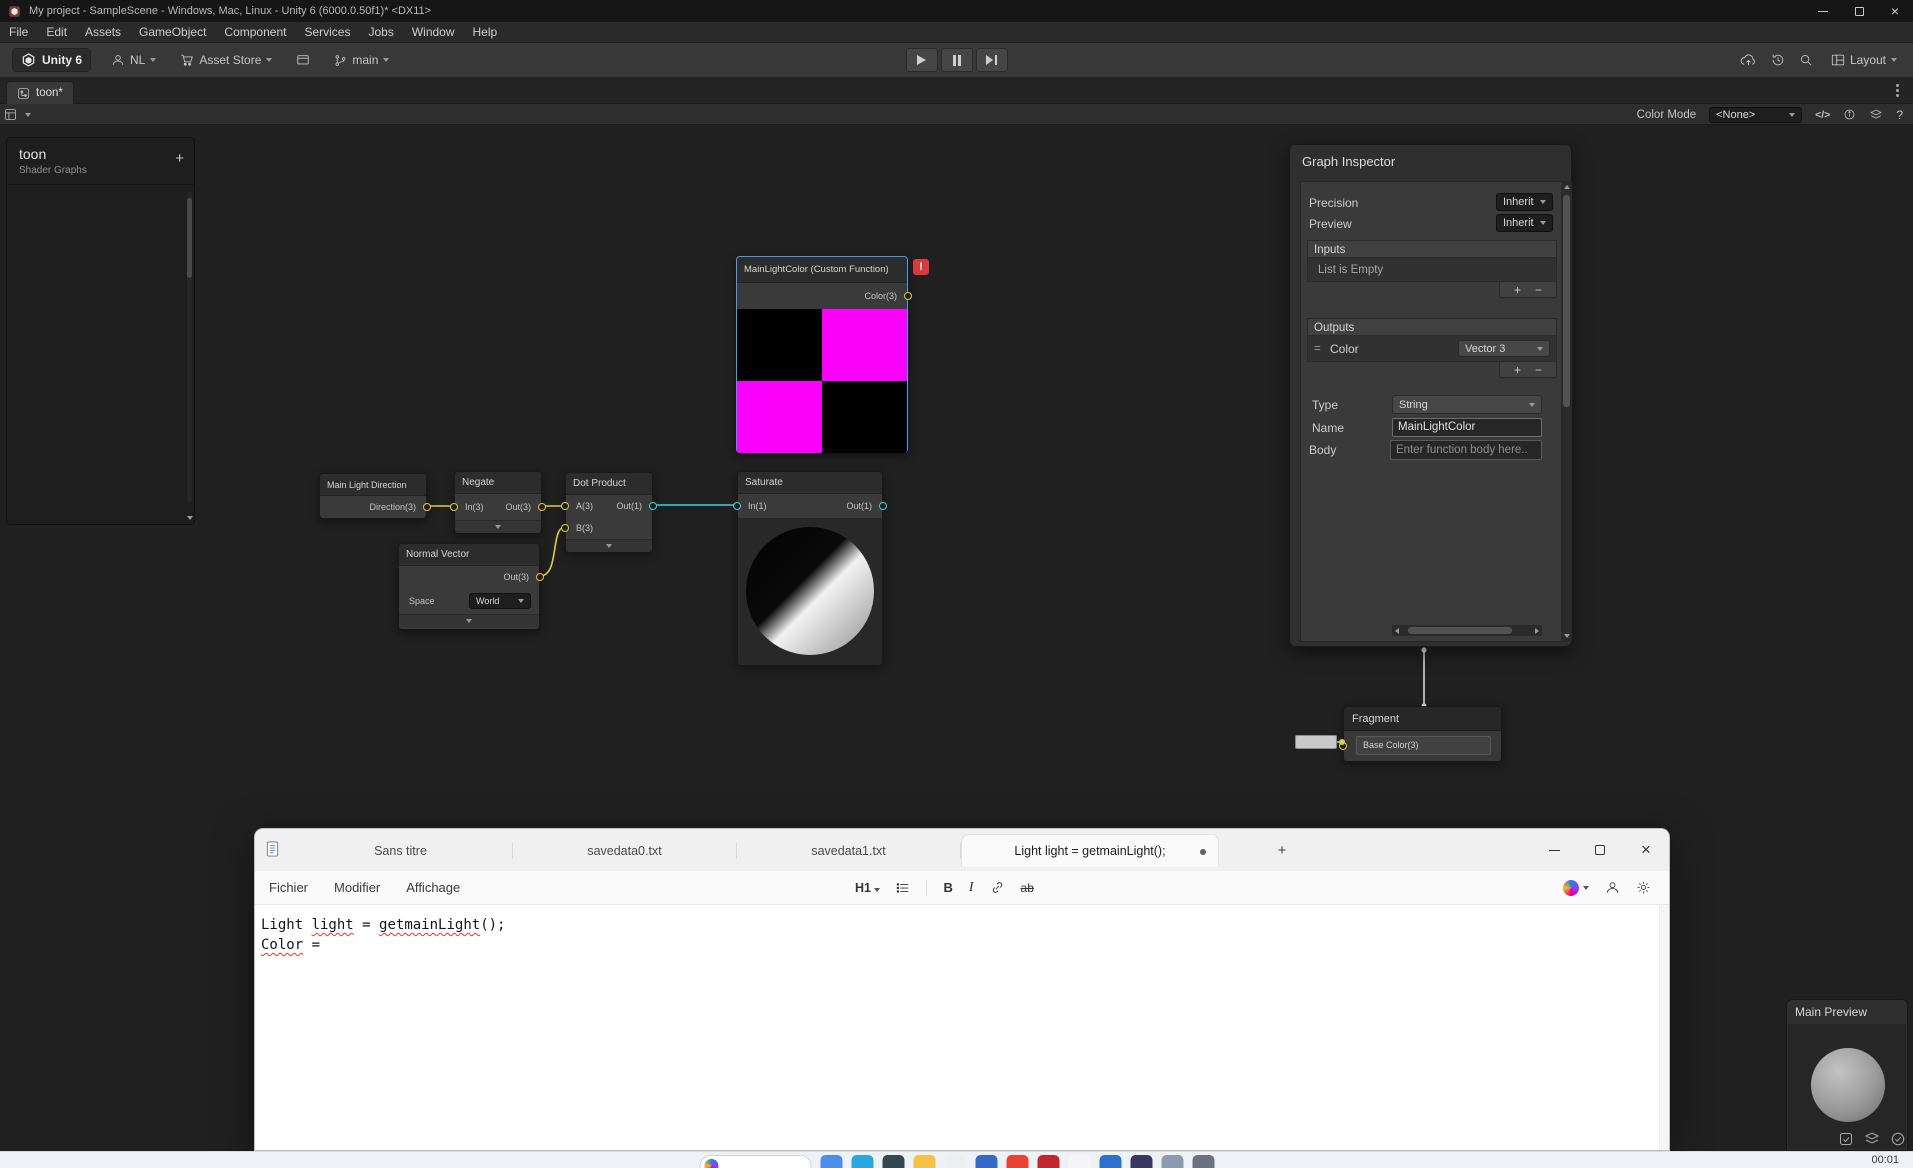  What do you see at coordinates (40, 92) in the screenshot?
I see `tab-toon: toon*` at bounding box center [40, 92].